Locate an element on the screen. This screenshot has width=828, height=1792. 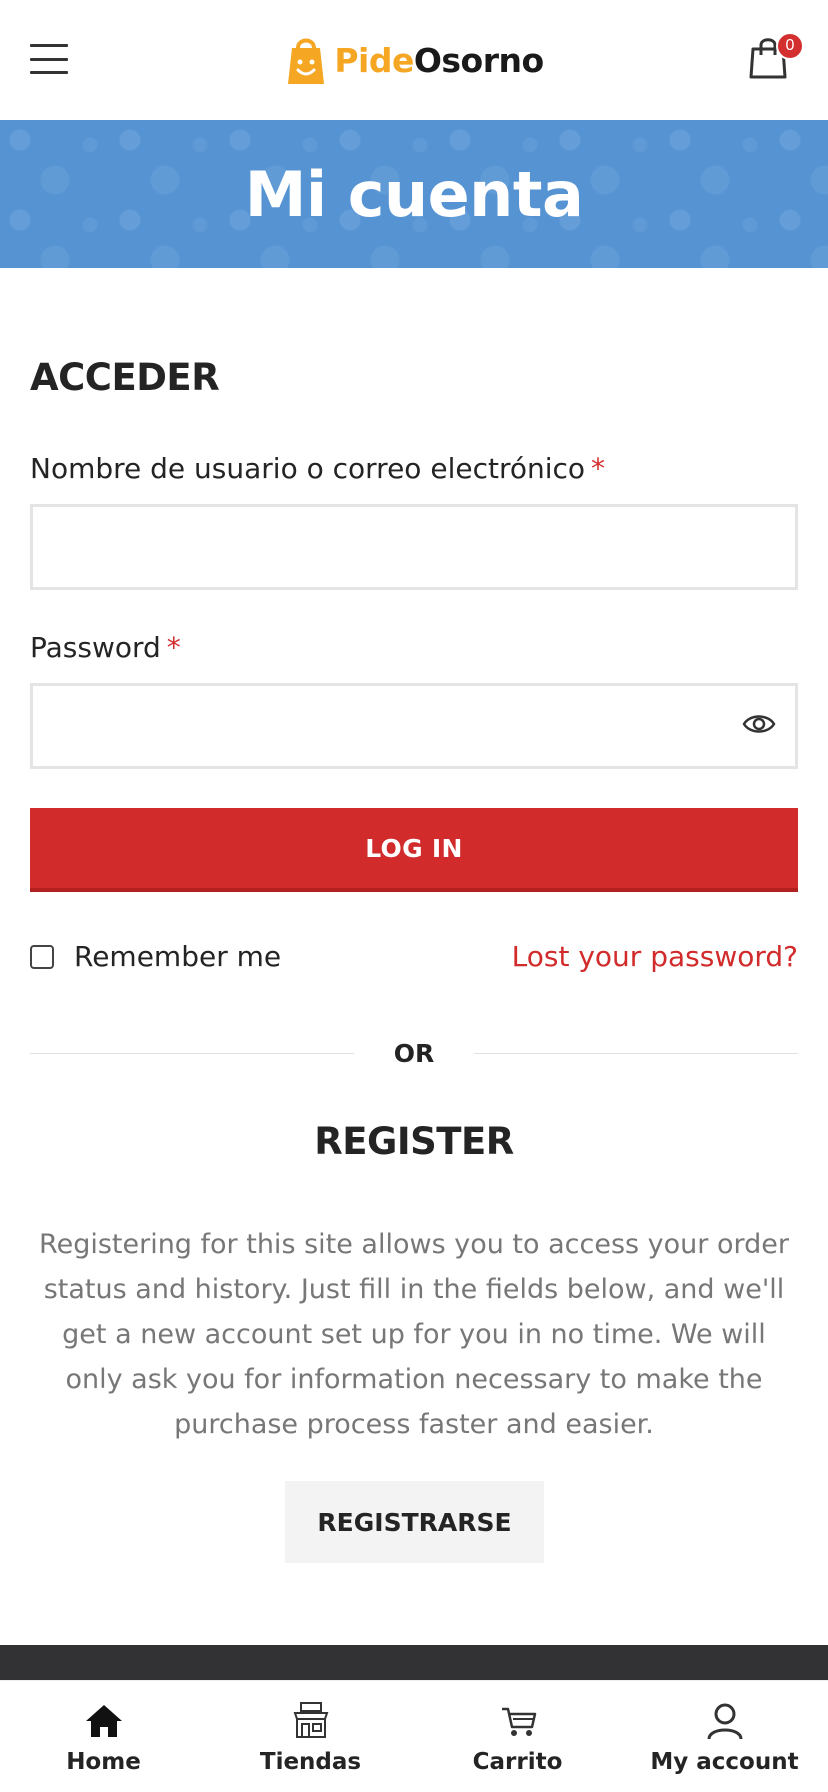
nav-label: My account is located at coordinates (724, 1762).